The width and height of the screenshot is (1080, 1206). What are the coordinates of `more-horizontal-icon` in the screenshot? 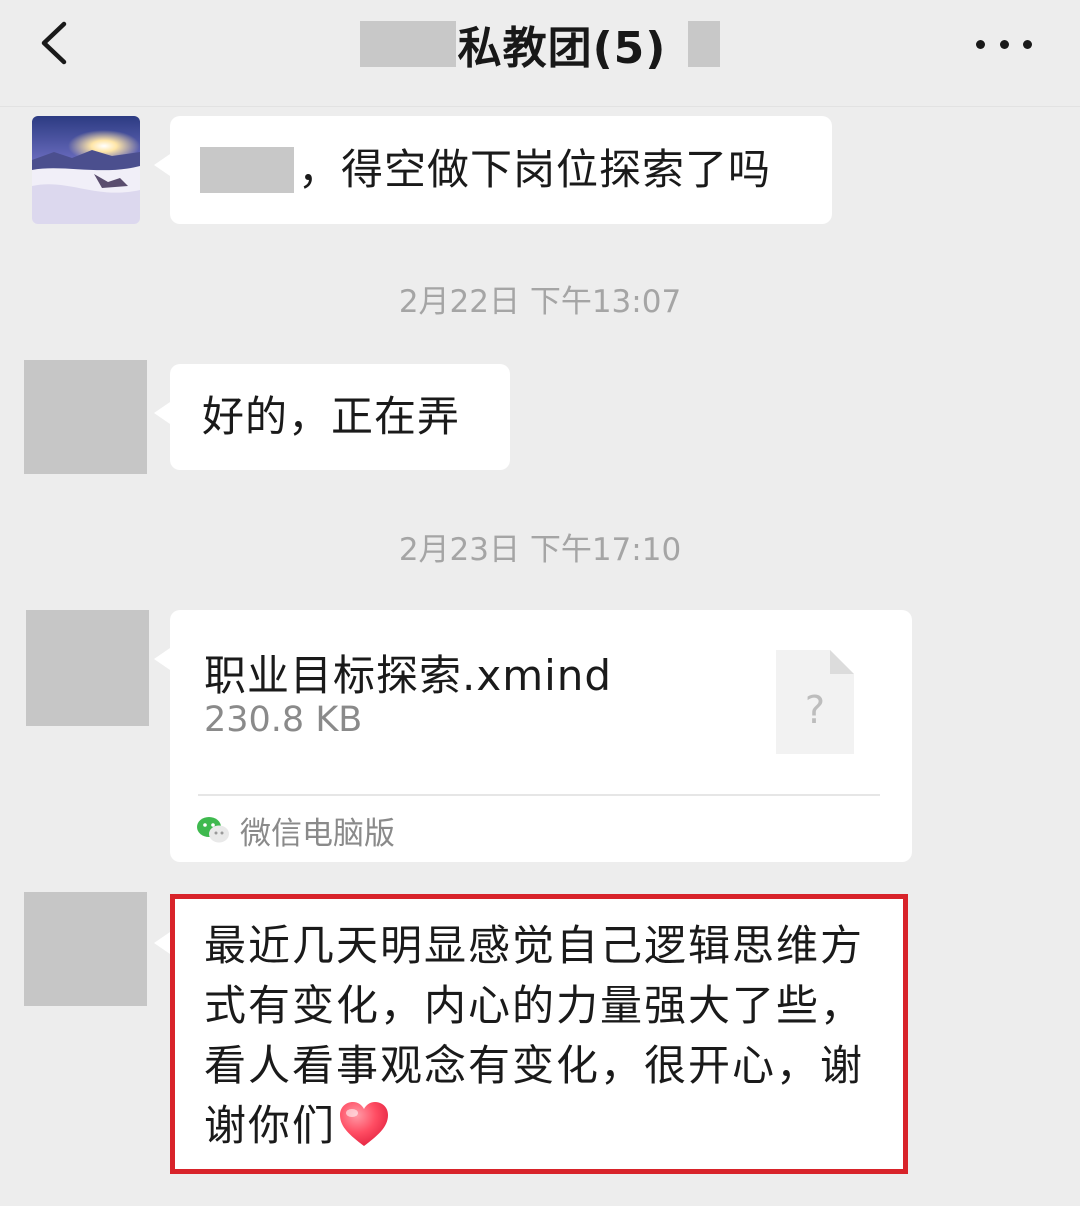 It's located at (1004, 44).